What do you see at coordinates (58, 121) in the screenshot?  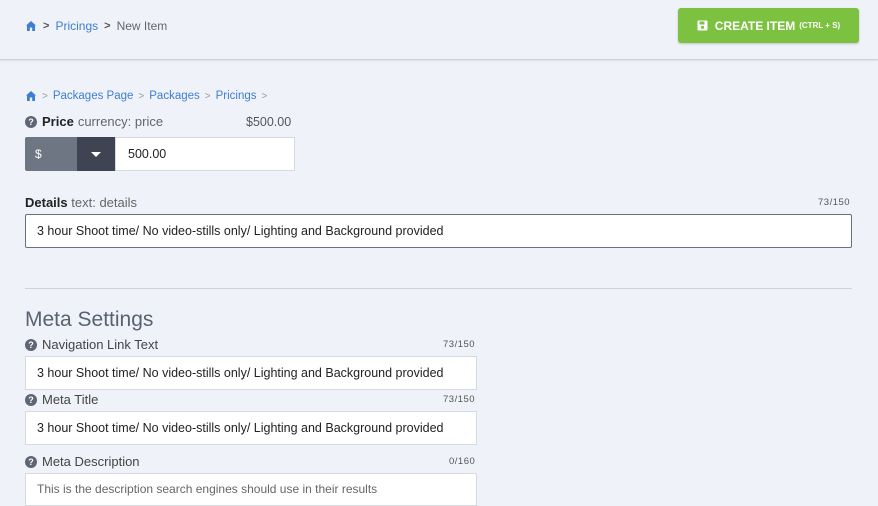 I see `price-label-text: Price` at bounding box center [58, 121].